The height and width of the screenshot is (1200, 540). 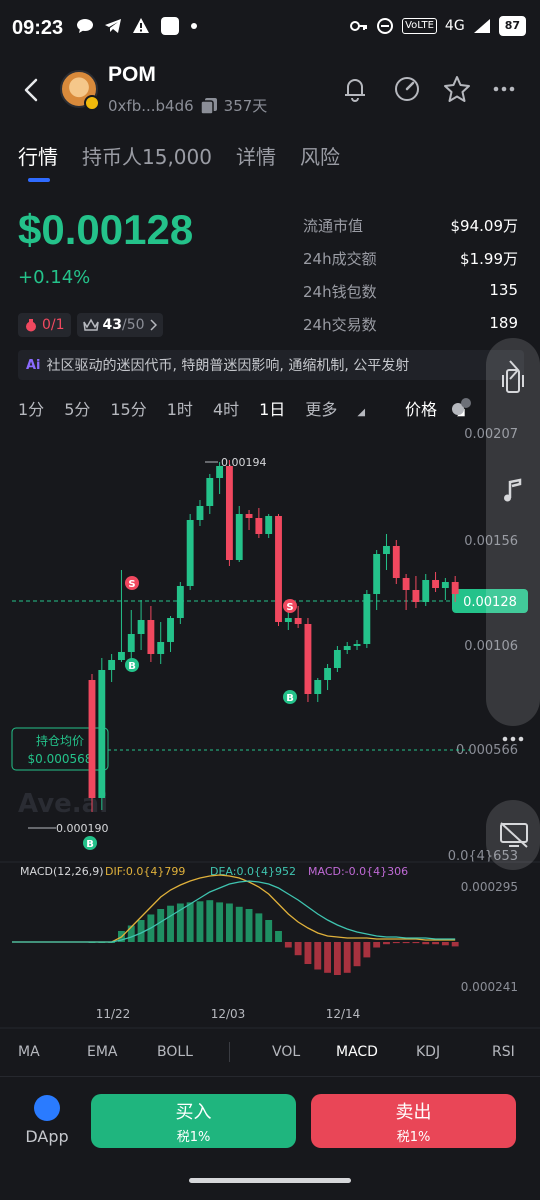 I want to click on macd-dif: DIF:0.0{4}799, so click(x=145, y=871).